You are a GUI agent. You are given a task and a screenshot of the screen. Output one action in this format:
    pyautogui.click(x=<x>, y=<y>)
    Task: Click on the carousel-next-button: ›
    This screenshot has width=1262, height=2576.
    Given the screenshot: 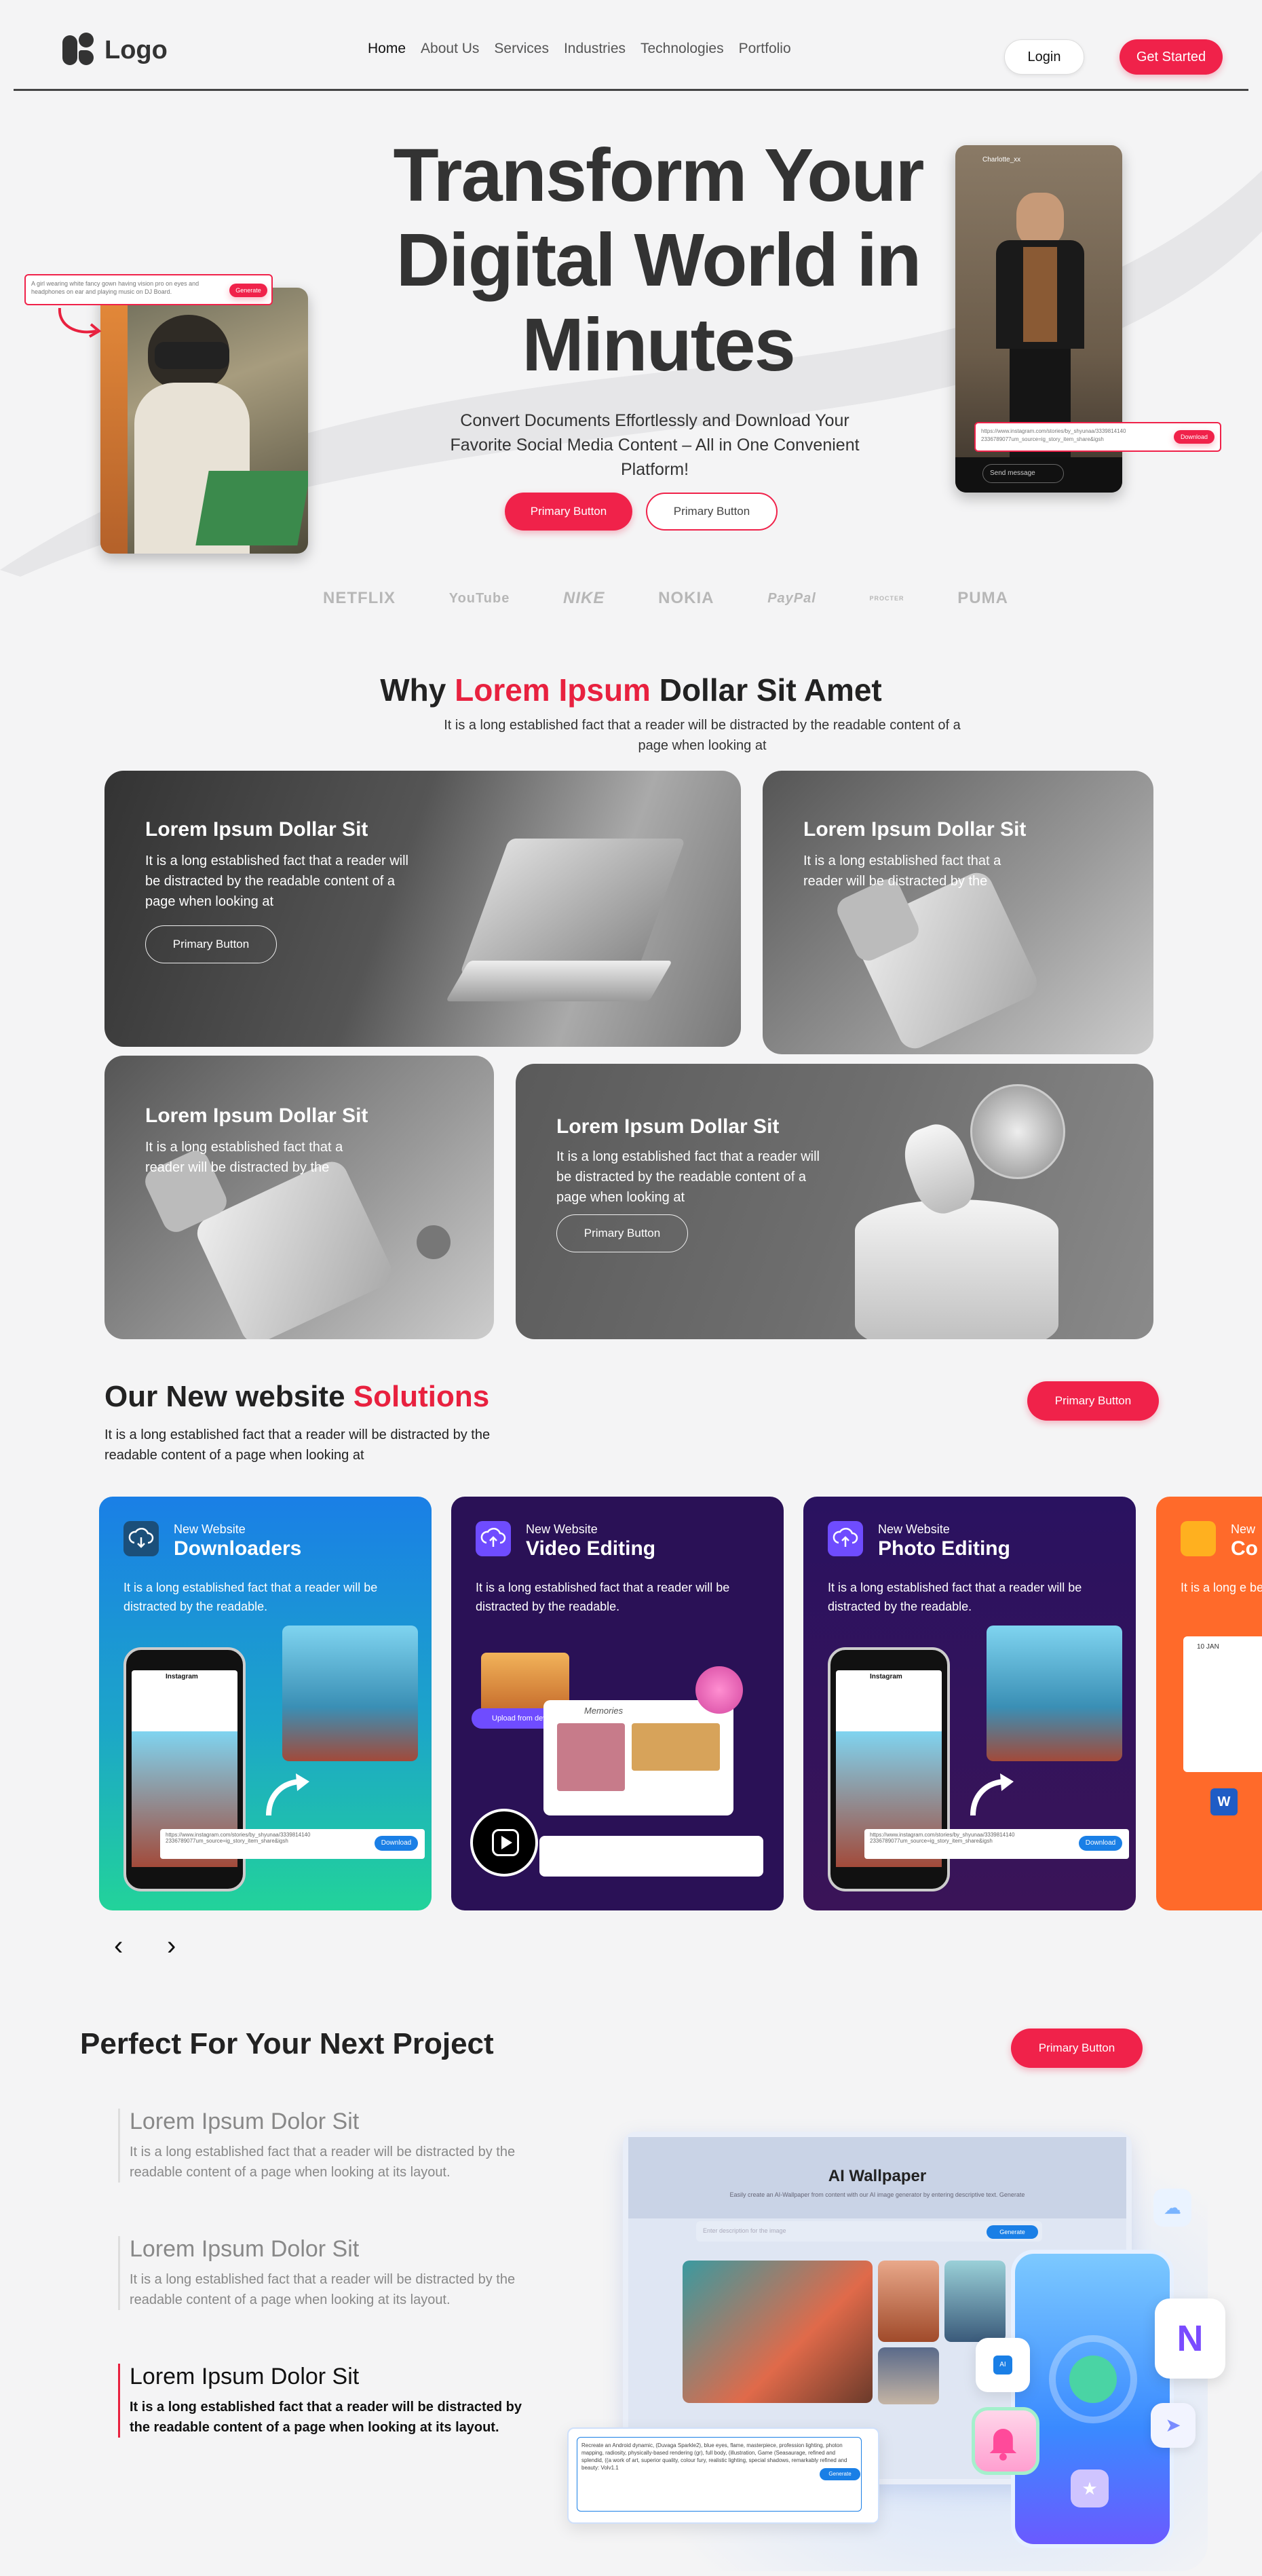 What is the action you would take?
    pyautogui.click(x=171, y=1946)
    